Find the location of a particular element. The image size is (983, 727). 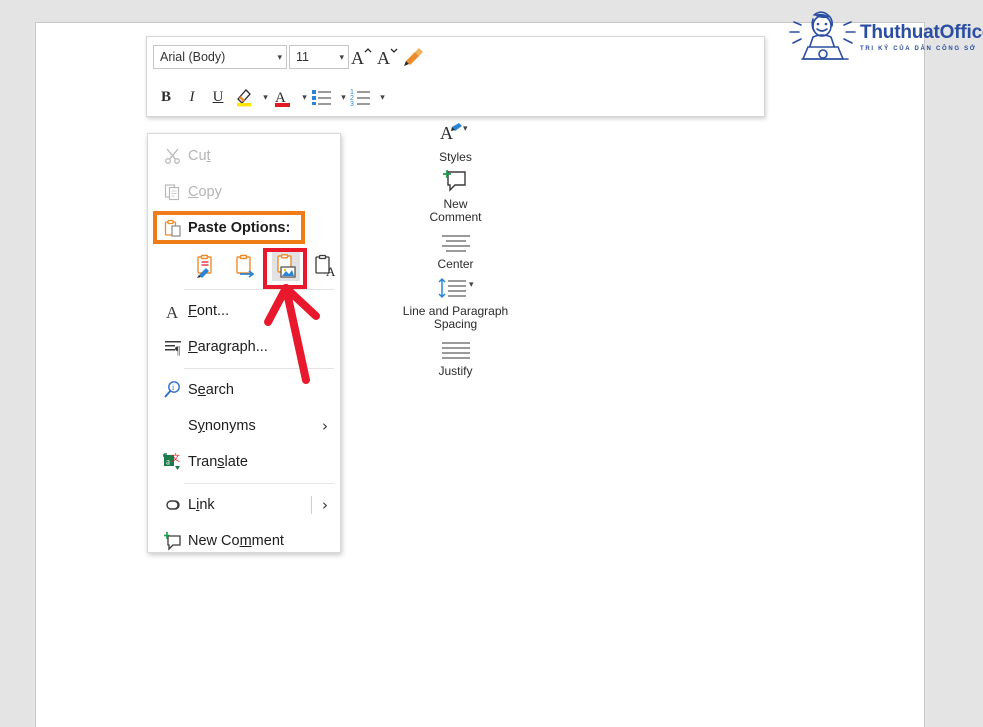

menu-item-cut: Cut is located at coordinates (244, 156).